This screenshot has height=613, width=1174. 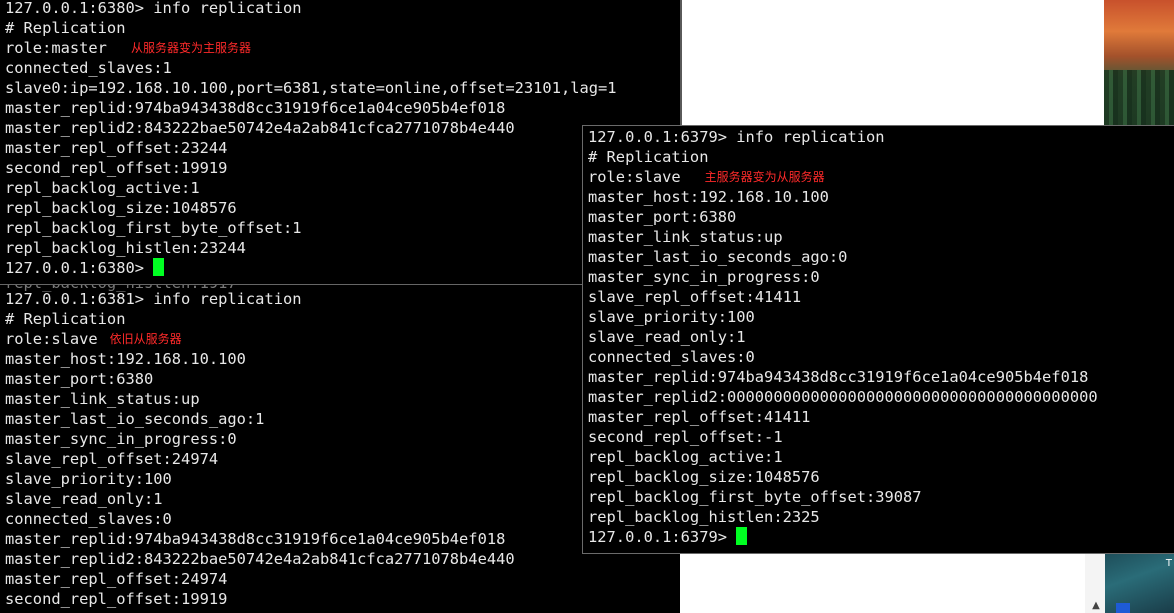 What do you see at coordinates (1123, 608) in the screenshot?
I see `taskbar-app-icon` at bounding box center [1123, 608].